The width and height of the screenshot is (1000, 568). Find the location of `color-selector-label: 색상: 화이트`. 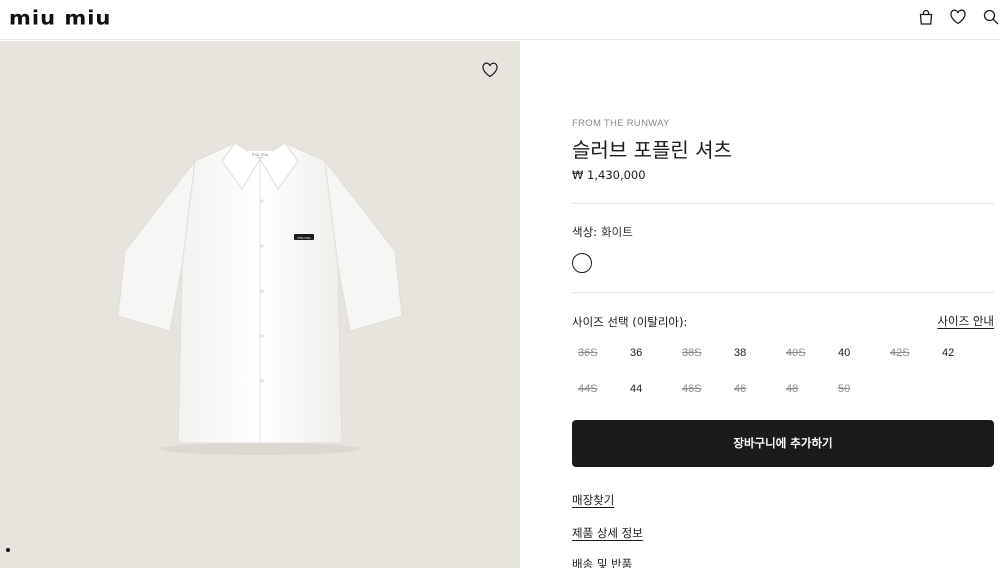

color-selector-label: 색상: 화이트 is located at coordinates (602, 232).